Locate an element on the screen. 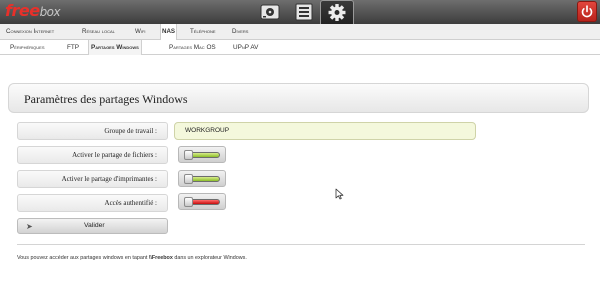 The width and height of the screenshot is (600, 300). printer-sharing-label: Activer le partage d'imprimantes : is located at coordinates (92, 179).